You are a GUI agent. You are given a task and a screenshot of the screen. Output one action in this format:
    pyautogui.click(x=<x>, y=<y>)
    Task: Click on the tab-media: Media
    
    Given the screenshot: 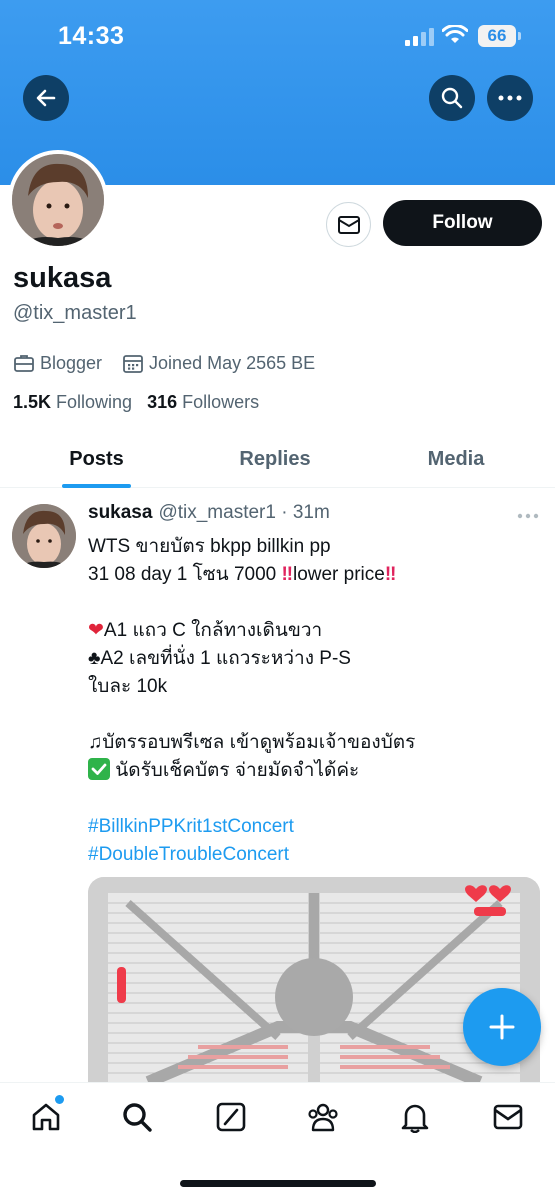 What is the action you would take?
    pyautogui.click(x=456, y=459)
    